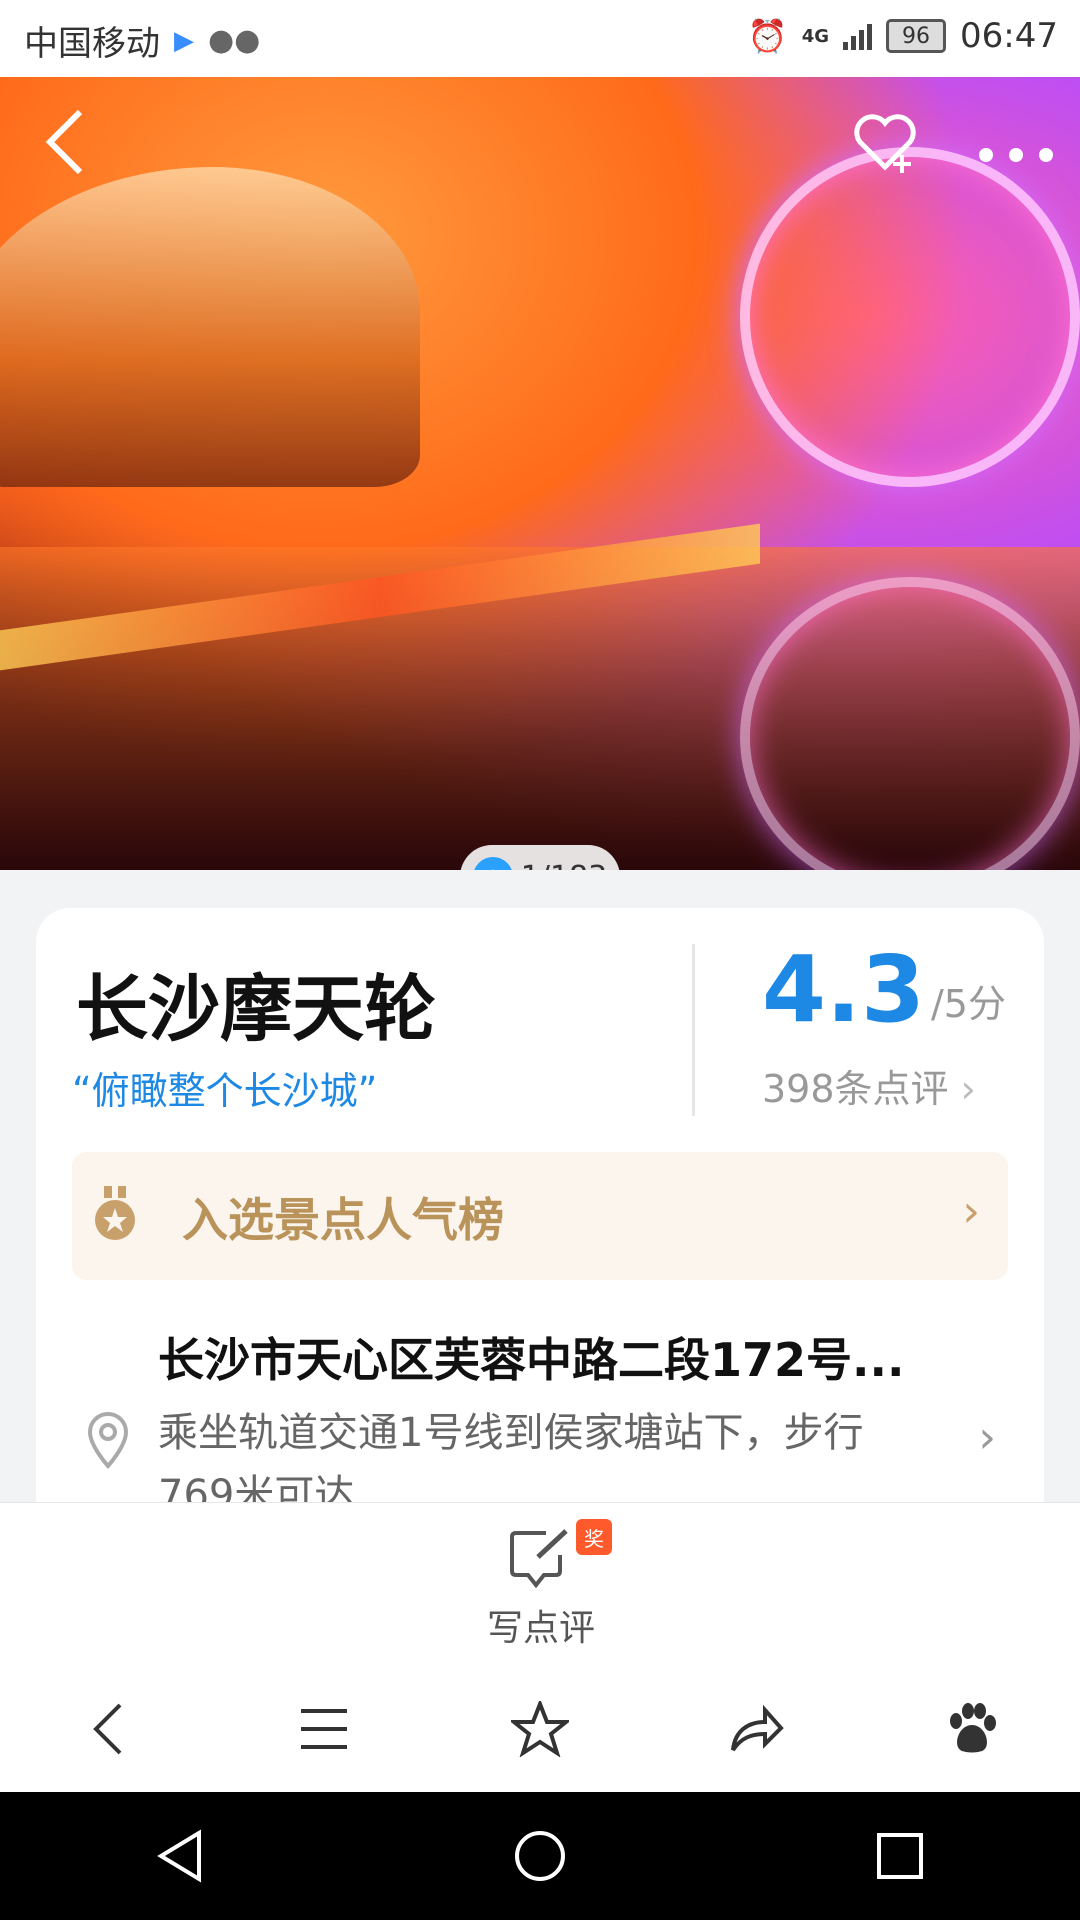 The width and height of the screenshot is (1080, 1920). What do you see at coordinates (858, 36) in the screenshot?
I see `signal-icon` at bounding box center [858, 36].